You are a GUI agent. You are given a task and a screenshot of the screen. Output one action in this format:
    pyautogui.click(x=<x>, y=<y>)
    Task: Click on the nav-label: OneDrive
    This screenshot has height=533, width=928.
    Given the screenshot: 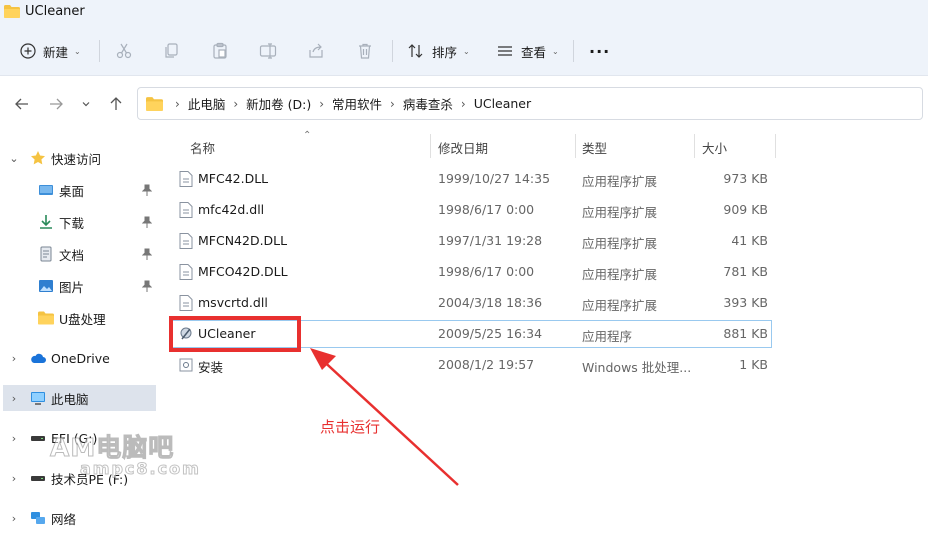 What is the action you would take?
    pyautogui.click(x=80, y=358)
    